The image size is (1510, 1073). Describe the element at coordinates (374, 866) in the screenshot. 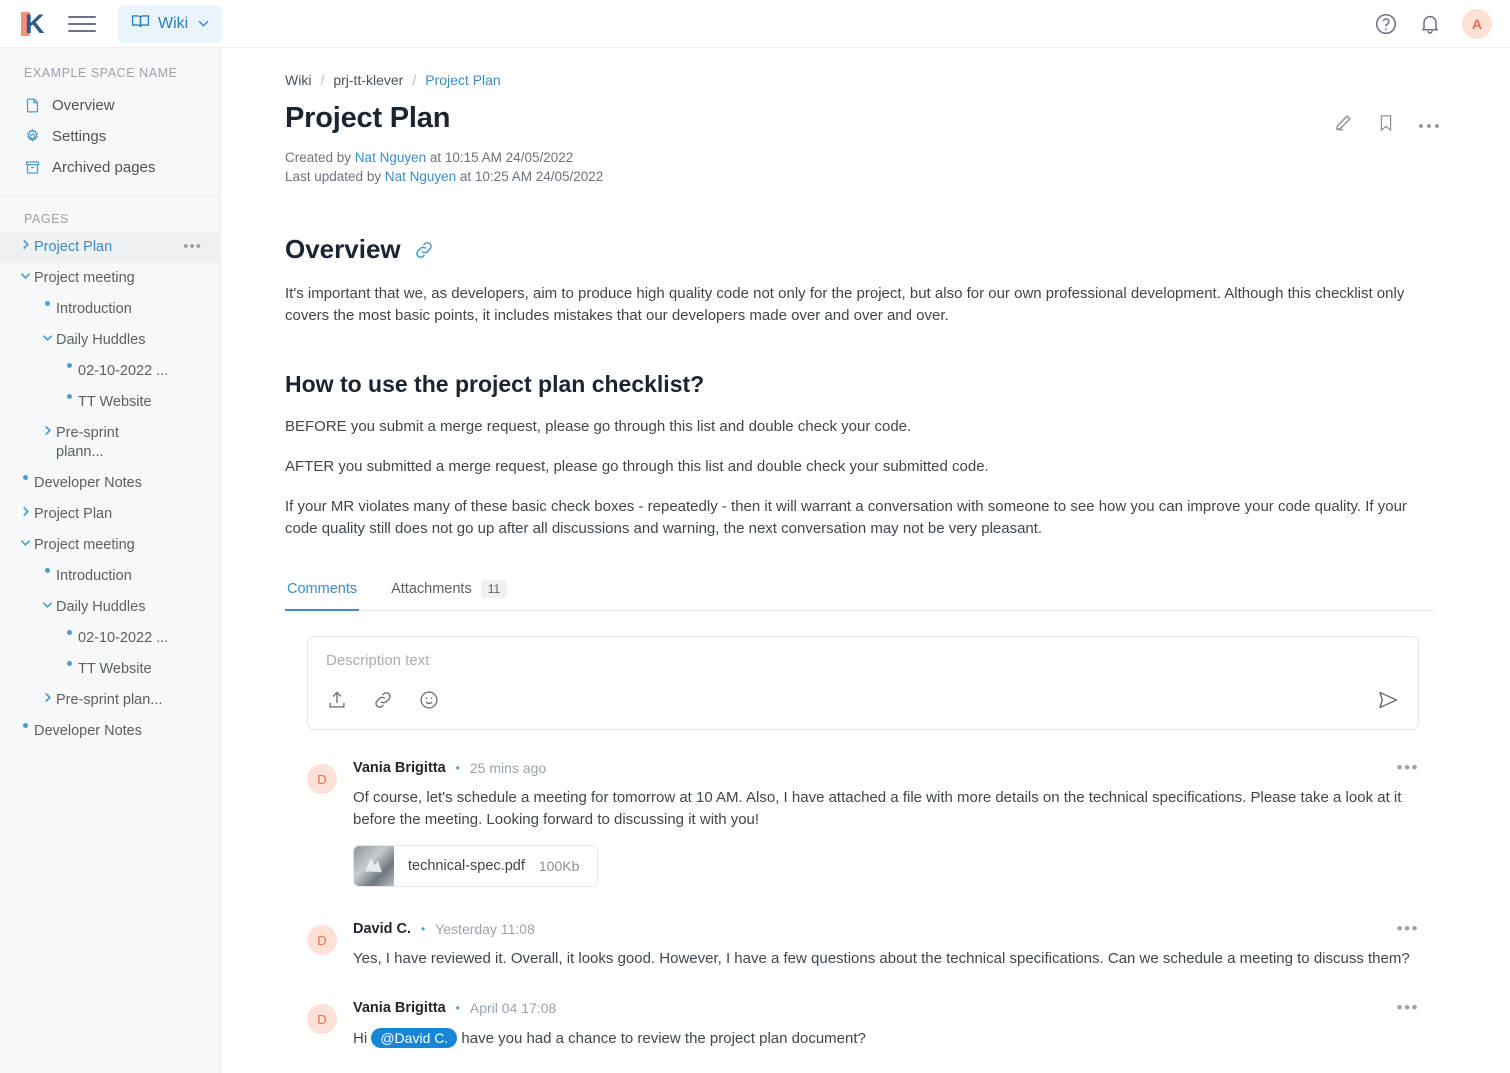

I see `attachment-thumbnail` at that location.